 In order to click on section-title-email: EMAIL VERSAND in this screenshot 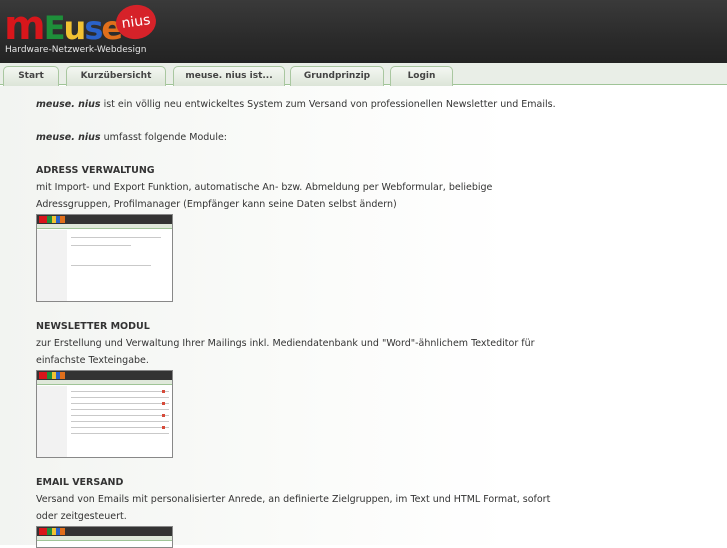, I will do `click(80, 482)`.